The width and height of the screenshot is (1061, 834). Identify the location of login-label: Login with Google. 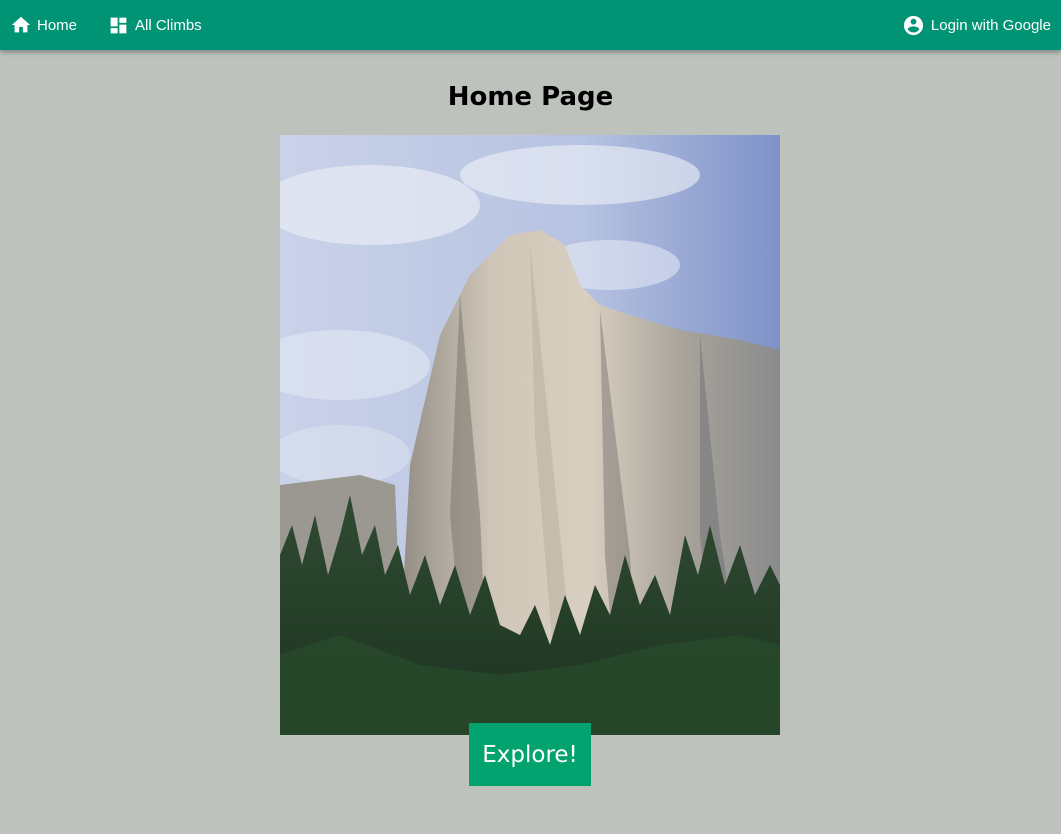
(990, 25).